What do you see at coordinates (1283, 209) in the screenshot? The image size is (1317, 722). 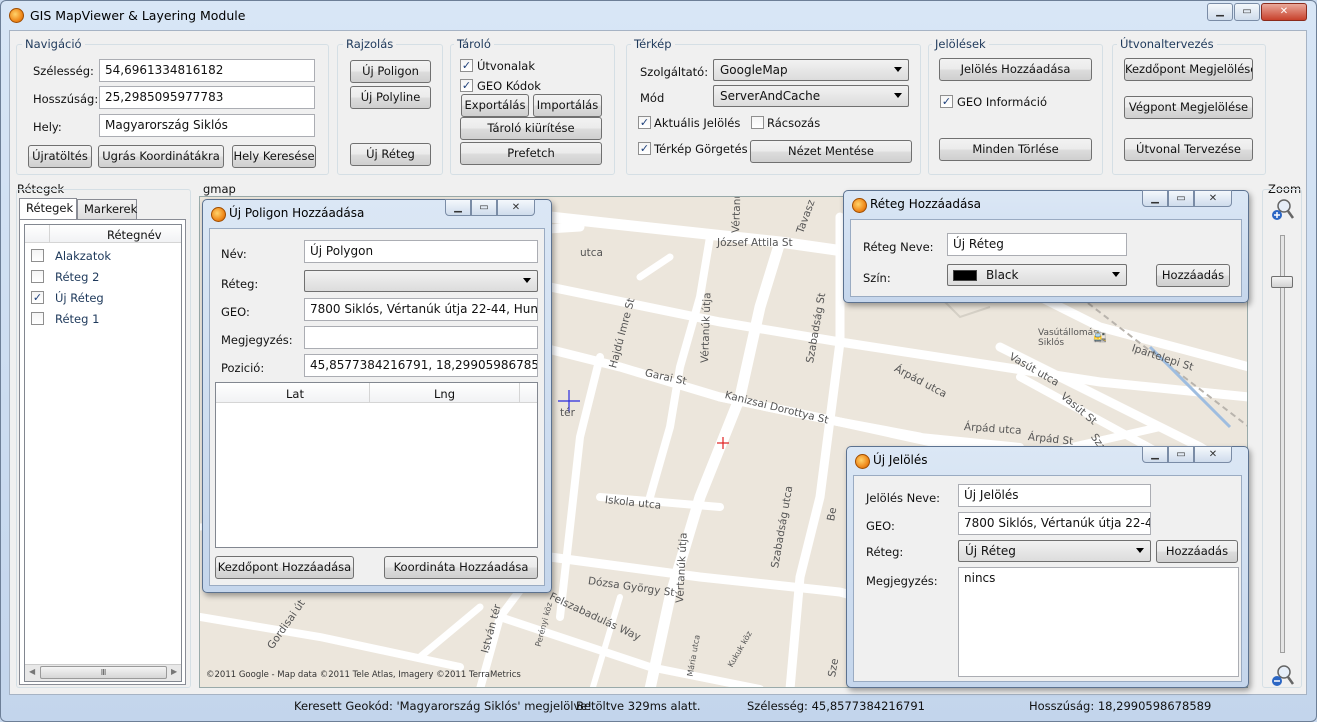 I see `zoom-in-icon` at bounding box center [1283, 209].